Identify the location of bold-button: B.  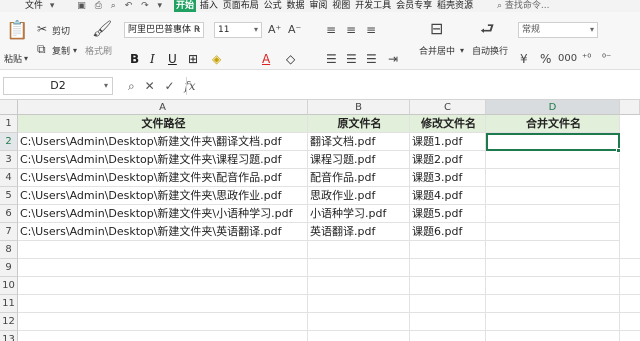
(134, 59).